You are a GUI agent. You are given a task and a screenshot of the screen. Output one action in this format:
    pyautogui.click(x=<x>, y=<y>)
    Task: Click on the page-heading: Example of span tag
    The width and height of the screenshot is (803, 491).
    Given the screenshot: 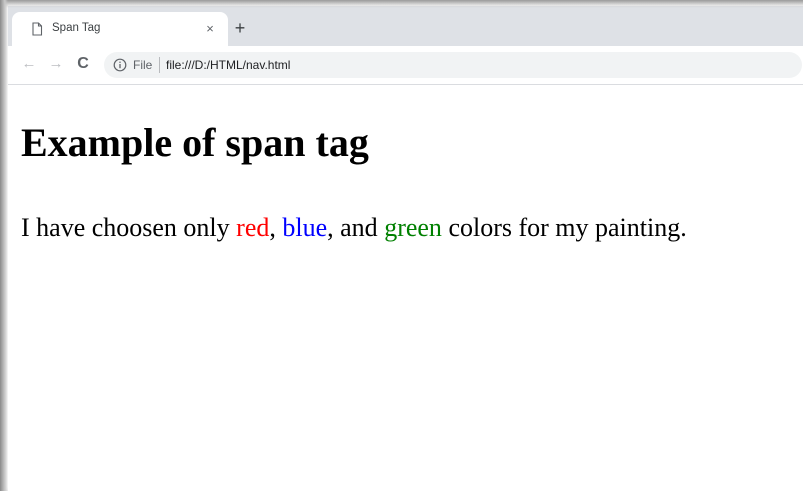 What is the action you would take?
    pyautogui.click(x=195, y=142)
    